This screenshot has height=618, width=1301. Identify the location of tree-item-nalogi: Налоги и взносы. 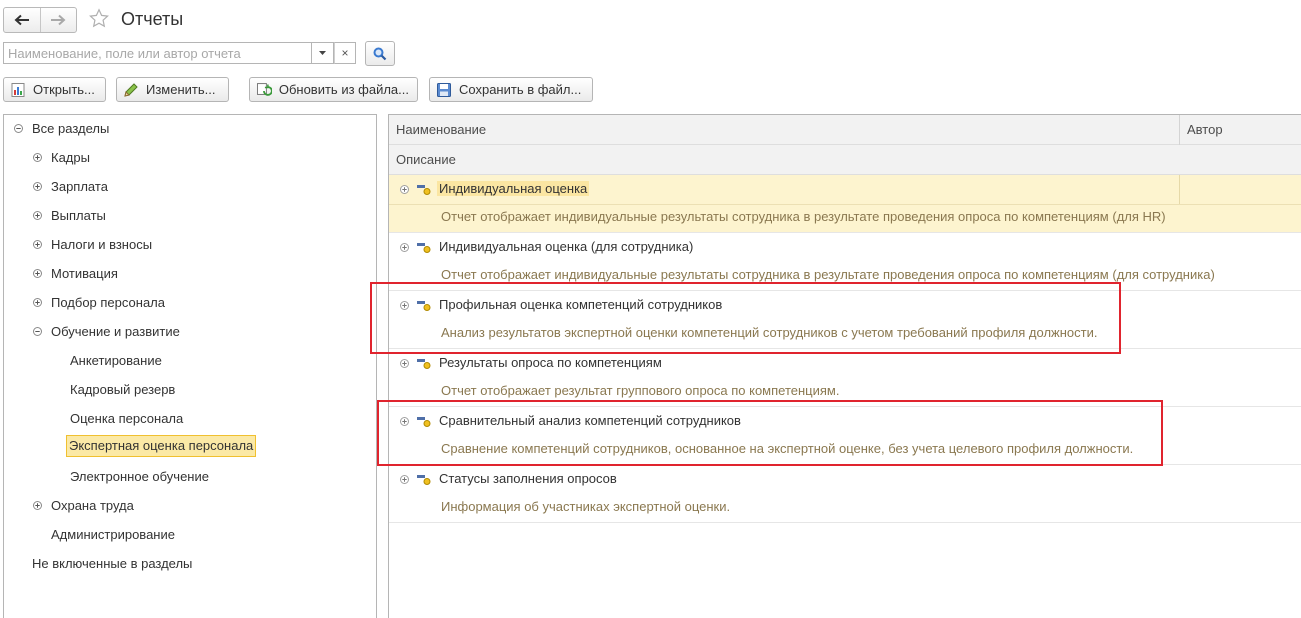
(93, 245).